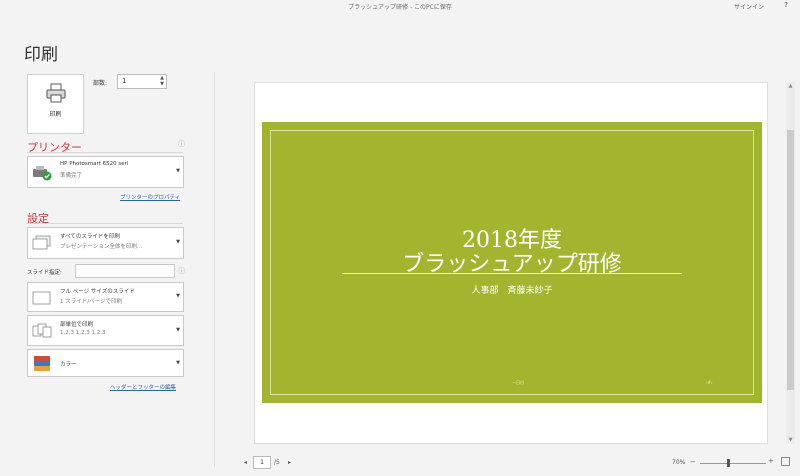 This screenshot has height=476, width=800. What do you see at coordinates (55, 114) in the screenshot?
I see `print-button-label: 印刷` at bounding box center [55, 114].